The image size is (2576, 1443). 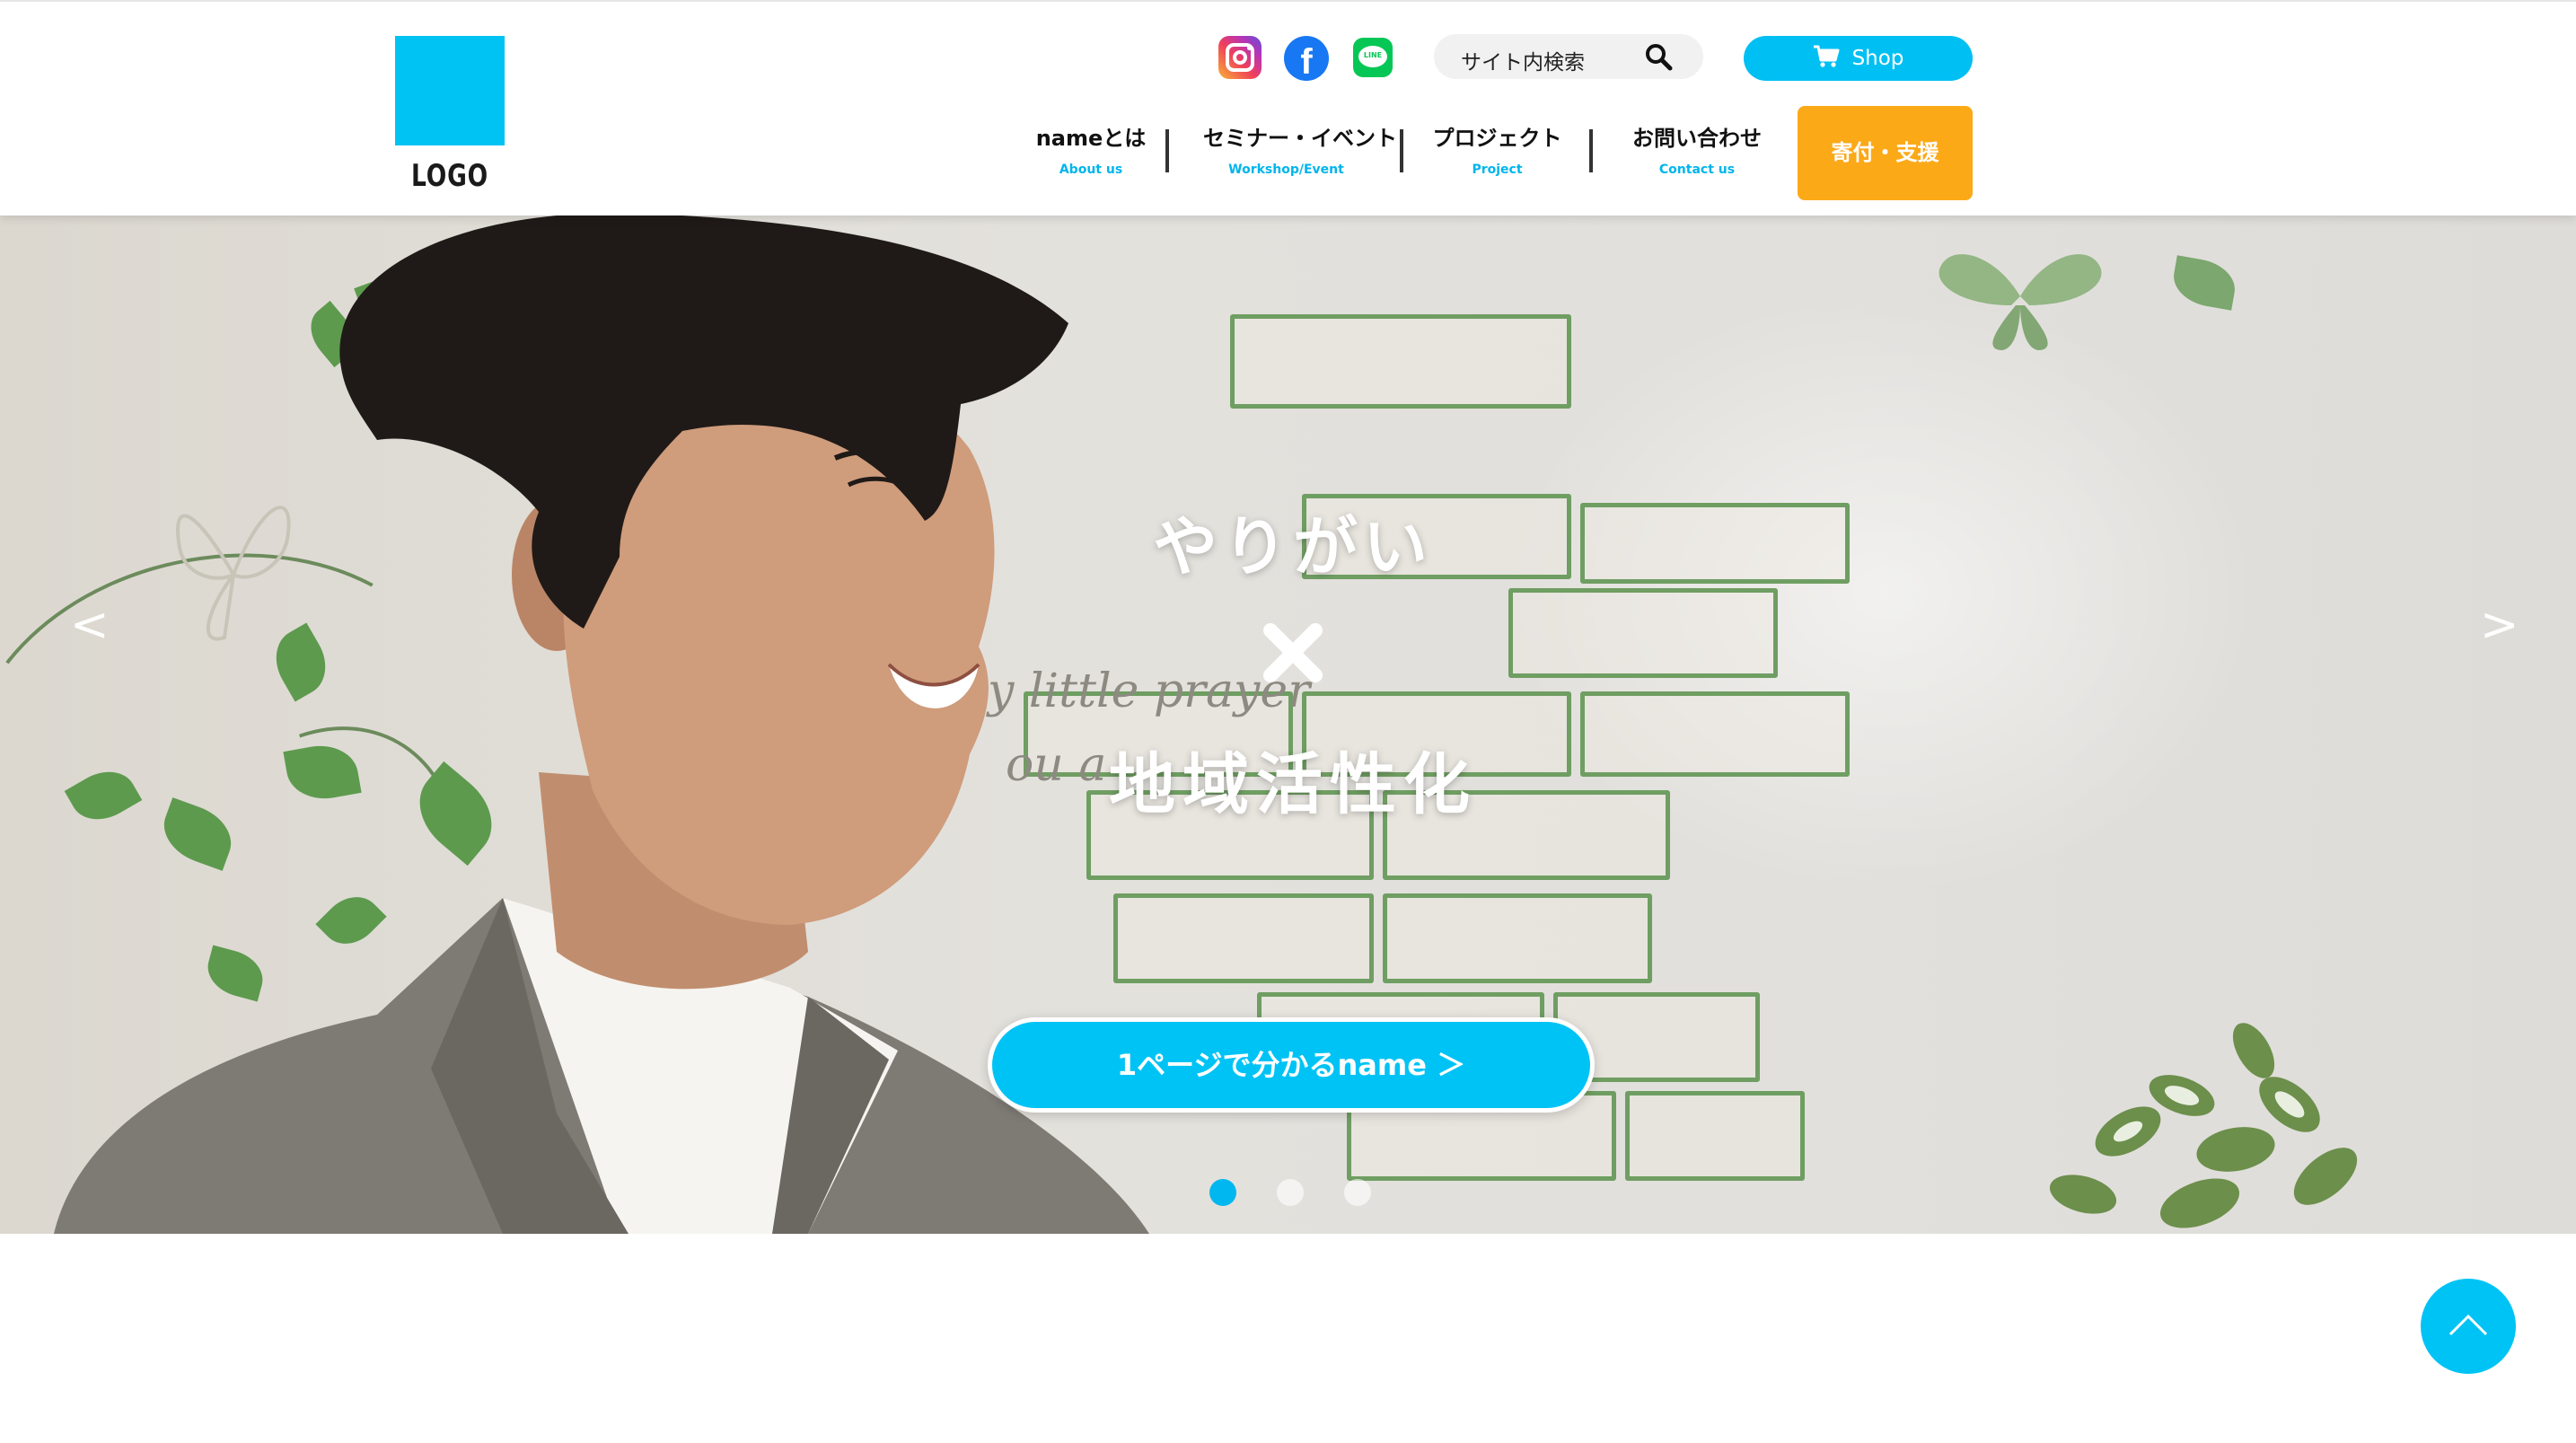 What do you see at coordinates (1827, 56) in the screenshot?
I see `cart-icon` at bounding box center [1827, 56].